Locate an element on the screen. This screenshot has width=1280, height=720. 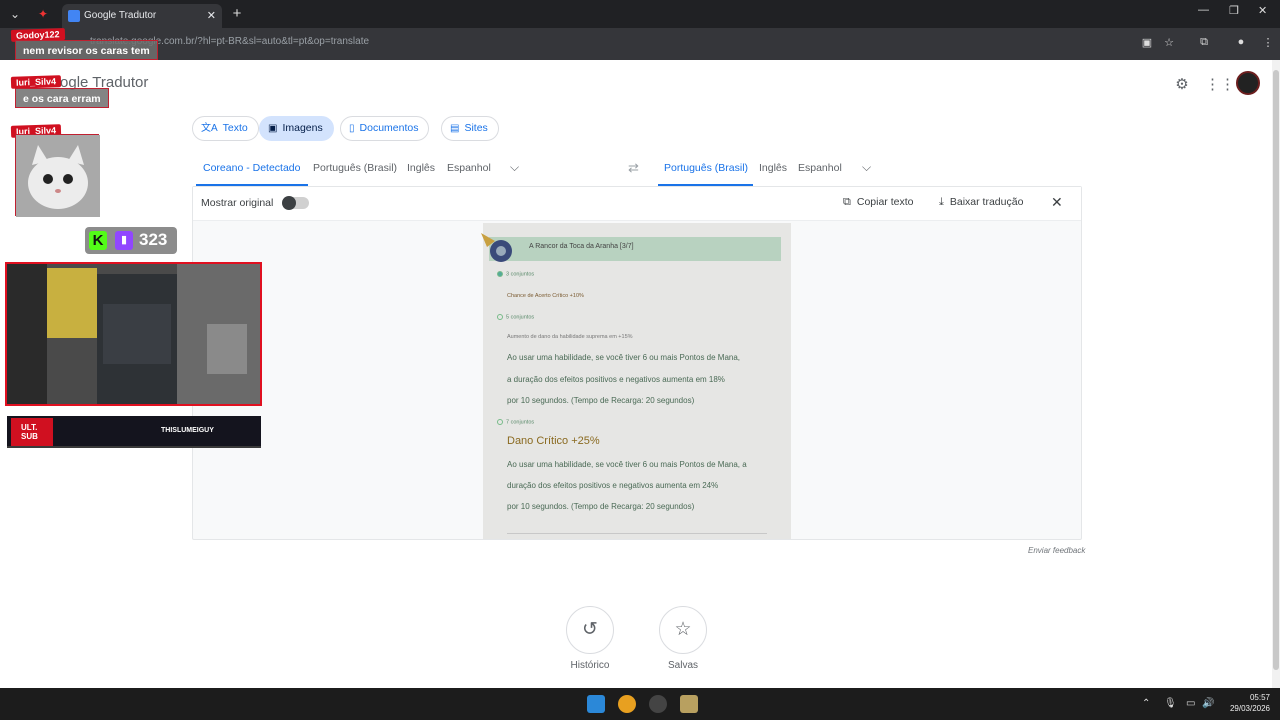
network-icon: ▭ is located at coordinates (1190, 703).